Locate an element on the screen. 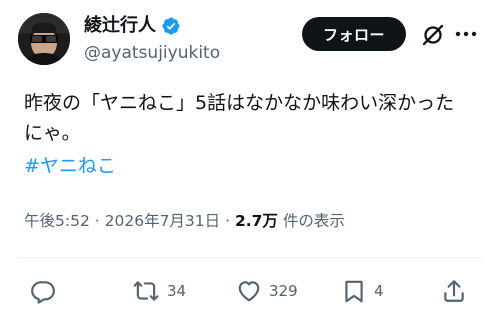 The image size is (500, 331). retweet-button: 34 is located at coordinates (159, 291).